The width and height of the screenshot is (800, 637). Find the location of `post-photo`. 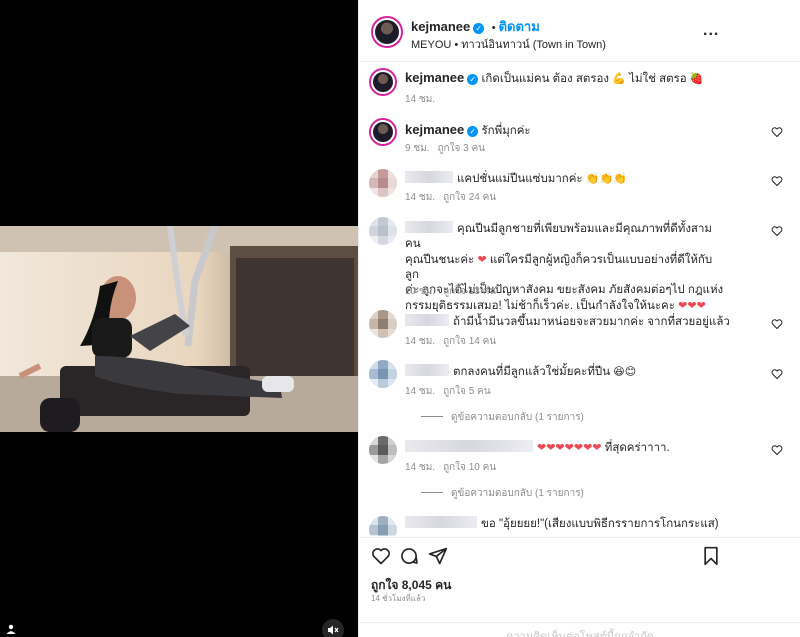

post-photo is located at coordinates (179, 329).